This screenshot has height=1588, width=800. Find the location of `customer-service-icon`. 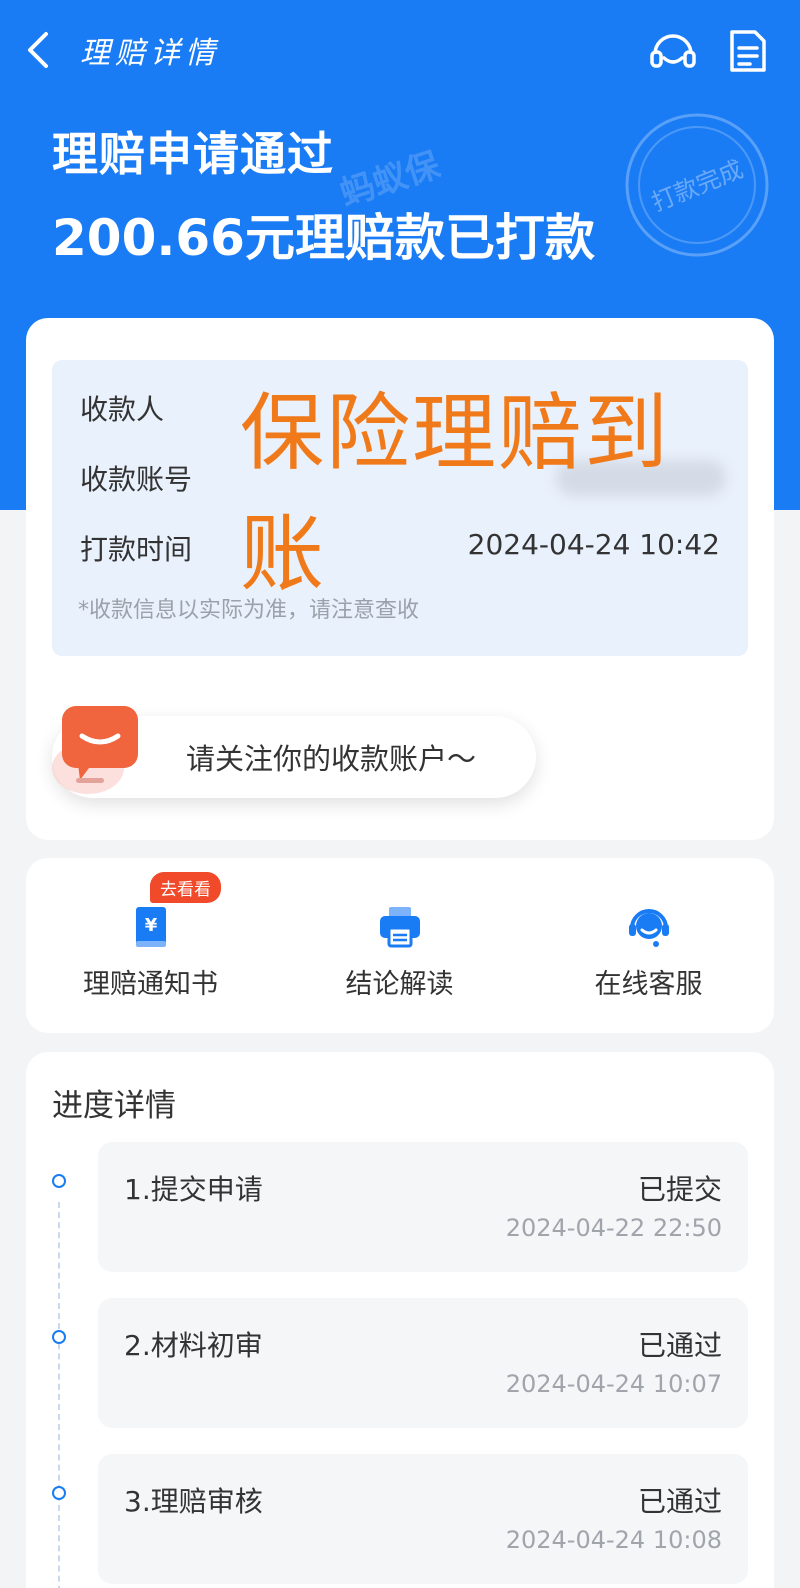

customer-service-icon is located at coordinates (649, 927).